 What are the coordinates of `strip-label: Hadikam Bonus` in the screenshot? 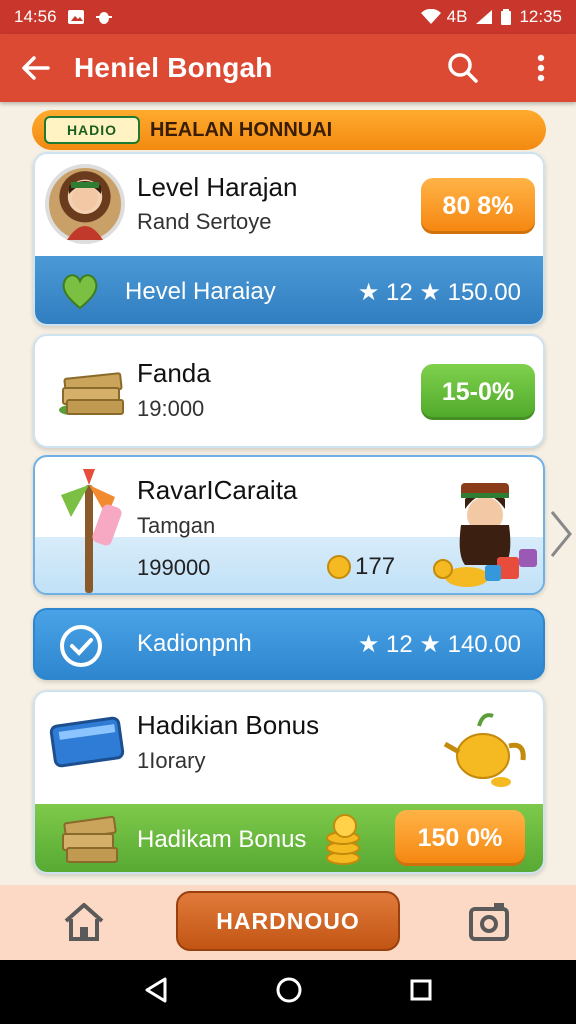 It's located at (222, 839).